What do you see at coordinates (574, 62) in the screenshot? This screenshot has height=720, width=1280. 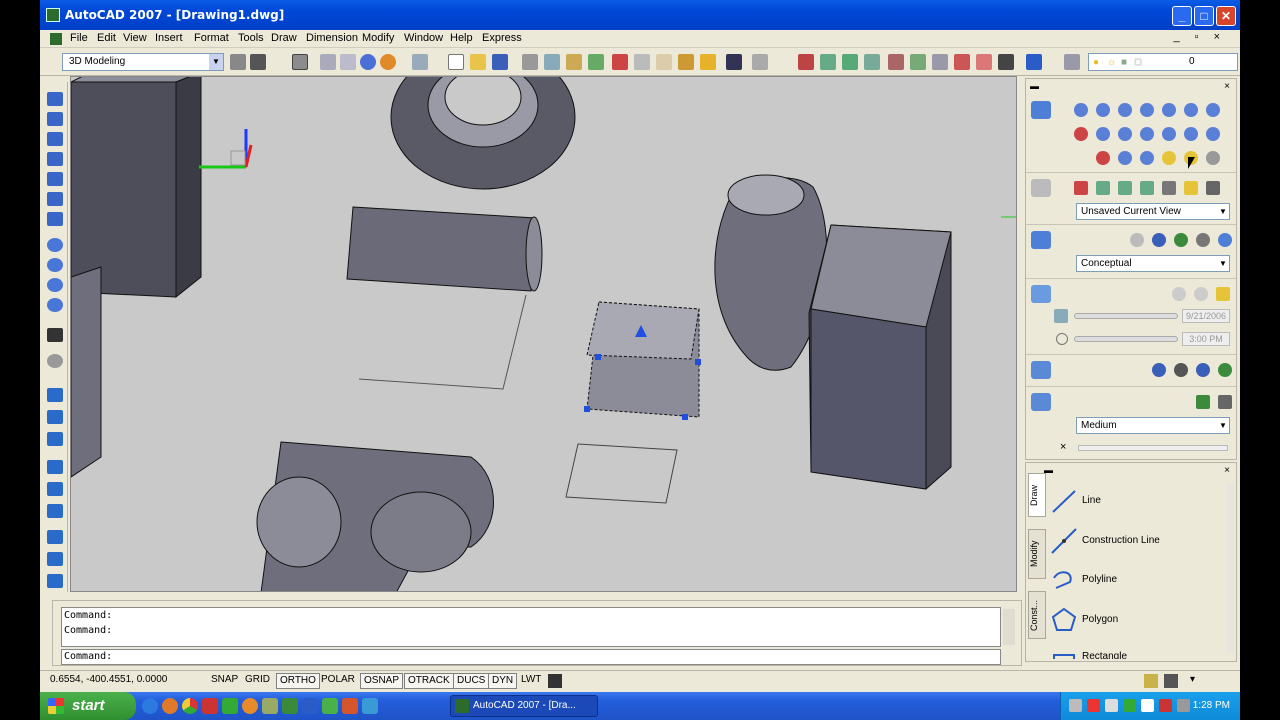 I see `publish-icon` at bounding box center [574, 62].